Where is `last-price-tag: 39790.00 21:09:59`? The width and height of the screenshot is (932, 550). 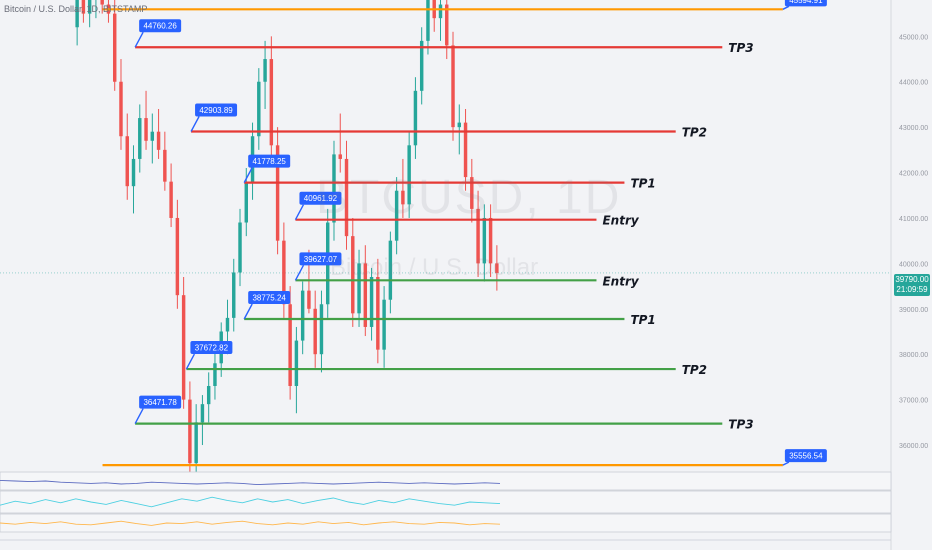
last-price-tag: 39790.00 21:09:59 is located at coordinates (912, 285).